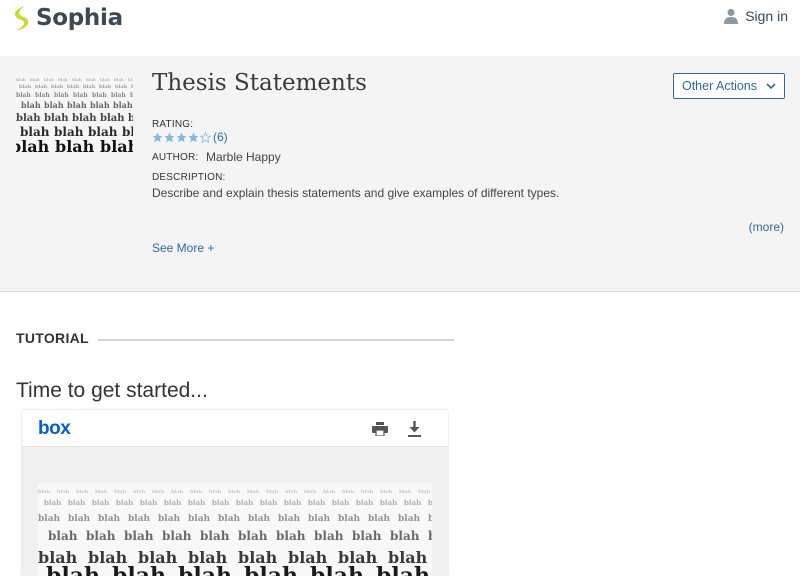 The width and height of the screenshot is (800, 576). Describe the element at coordinates (259, 83) in the screenshot. I see `resource-title: Thesis Statements` at that location.